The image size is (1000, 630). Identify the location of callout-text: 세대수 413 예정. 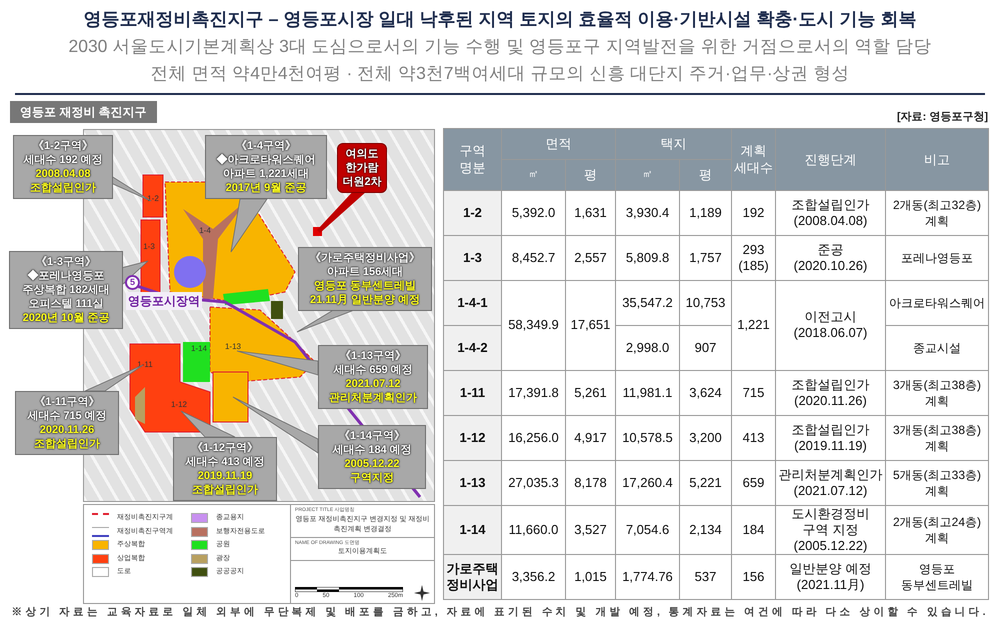
(225, 462).